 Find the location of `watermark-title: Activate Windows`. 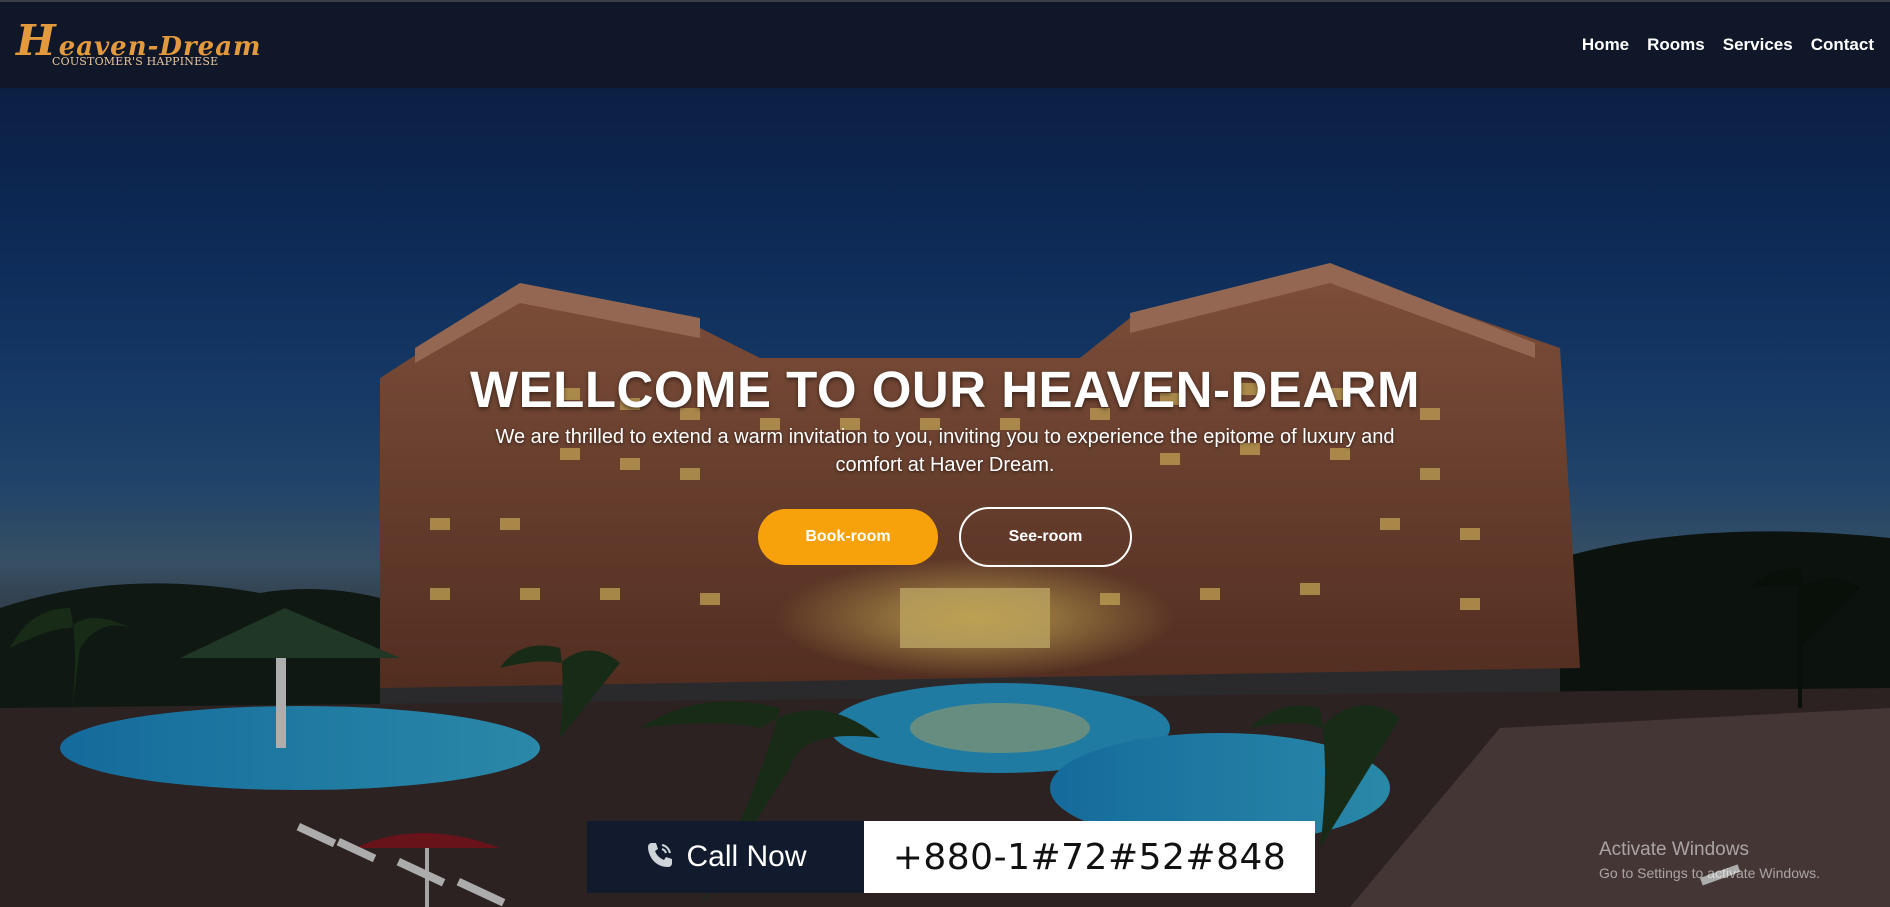

watermark-title: Activate Windows is located at coordinates (1674, 849).